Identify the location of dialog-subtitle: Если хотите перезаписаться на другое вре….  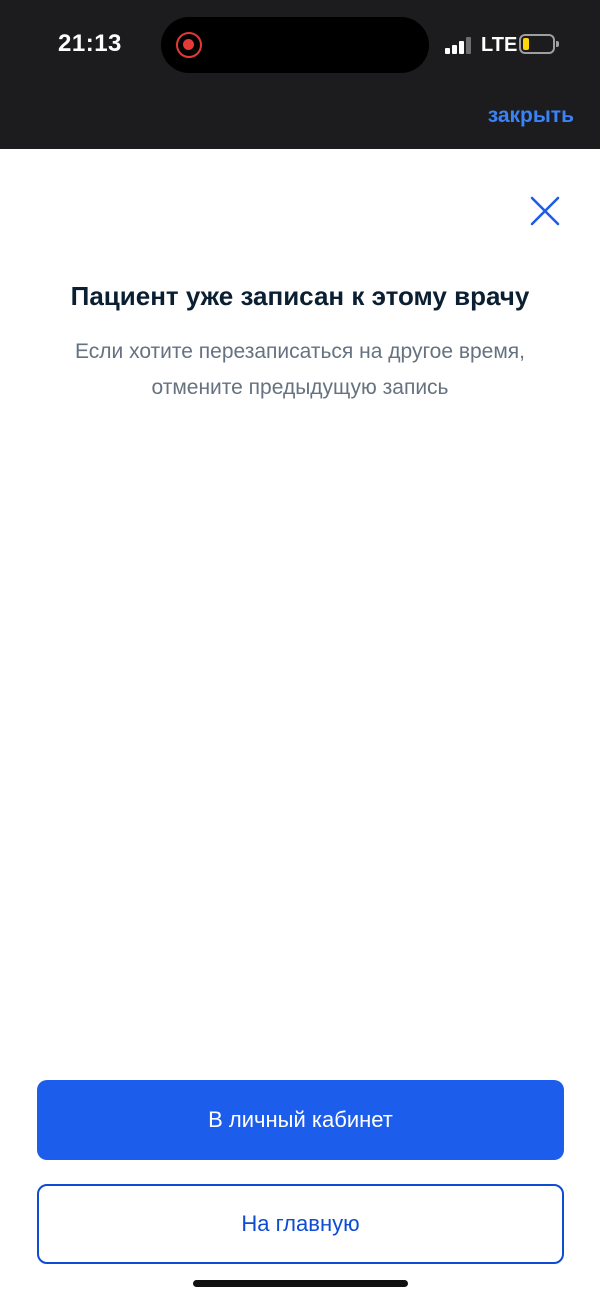
(300, 370).